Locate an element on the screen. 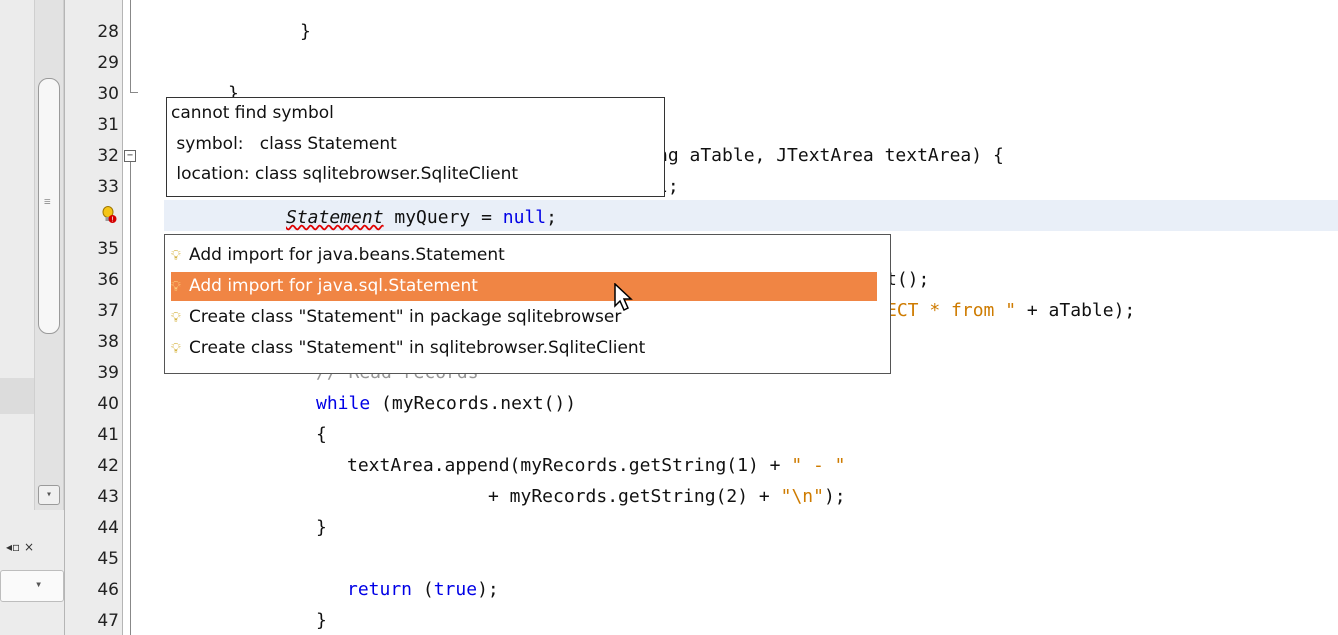 The height and width of the screenshot is (635, 1338). keyword: return is located at coordinates (380, 589).